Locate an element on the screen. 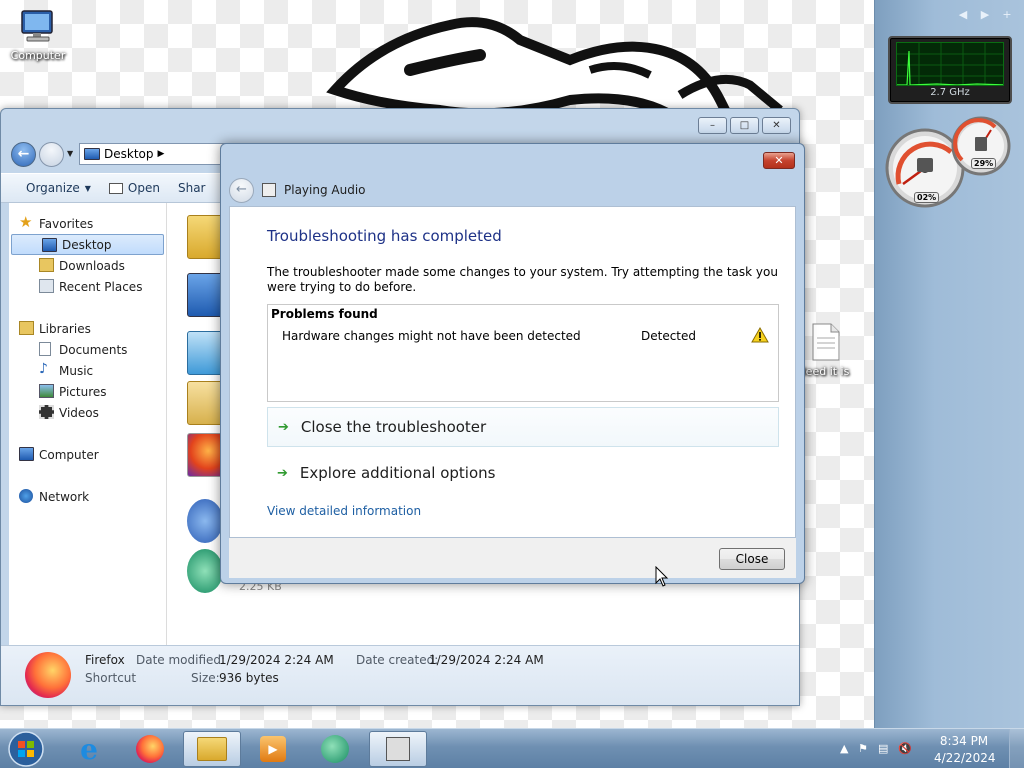 This screenshot has height=768, width=1024. dialog-title: Troubleshooting has completed is located at coordinates (384, 236).